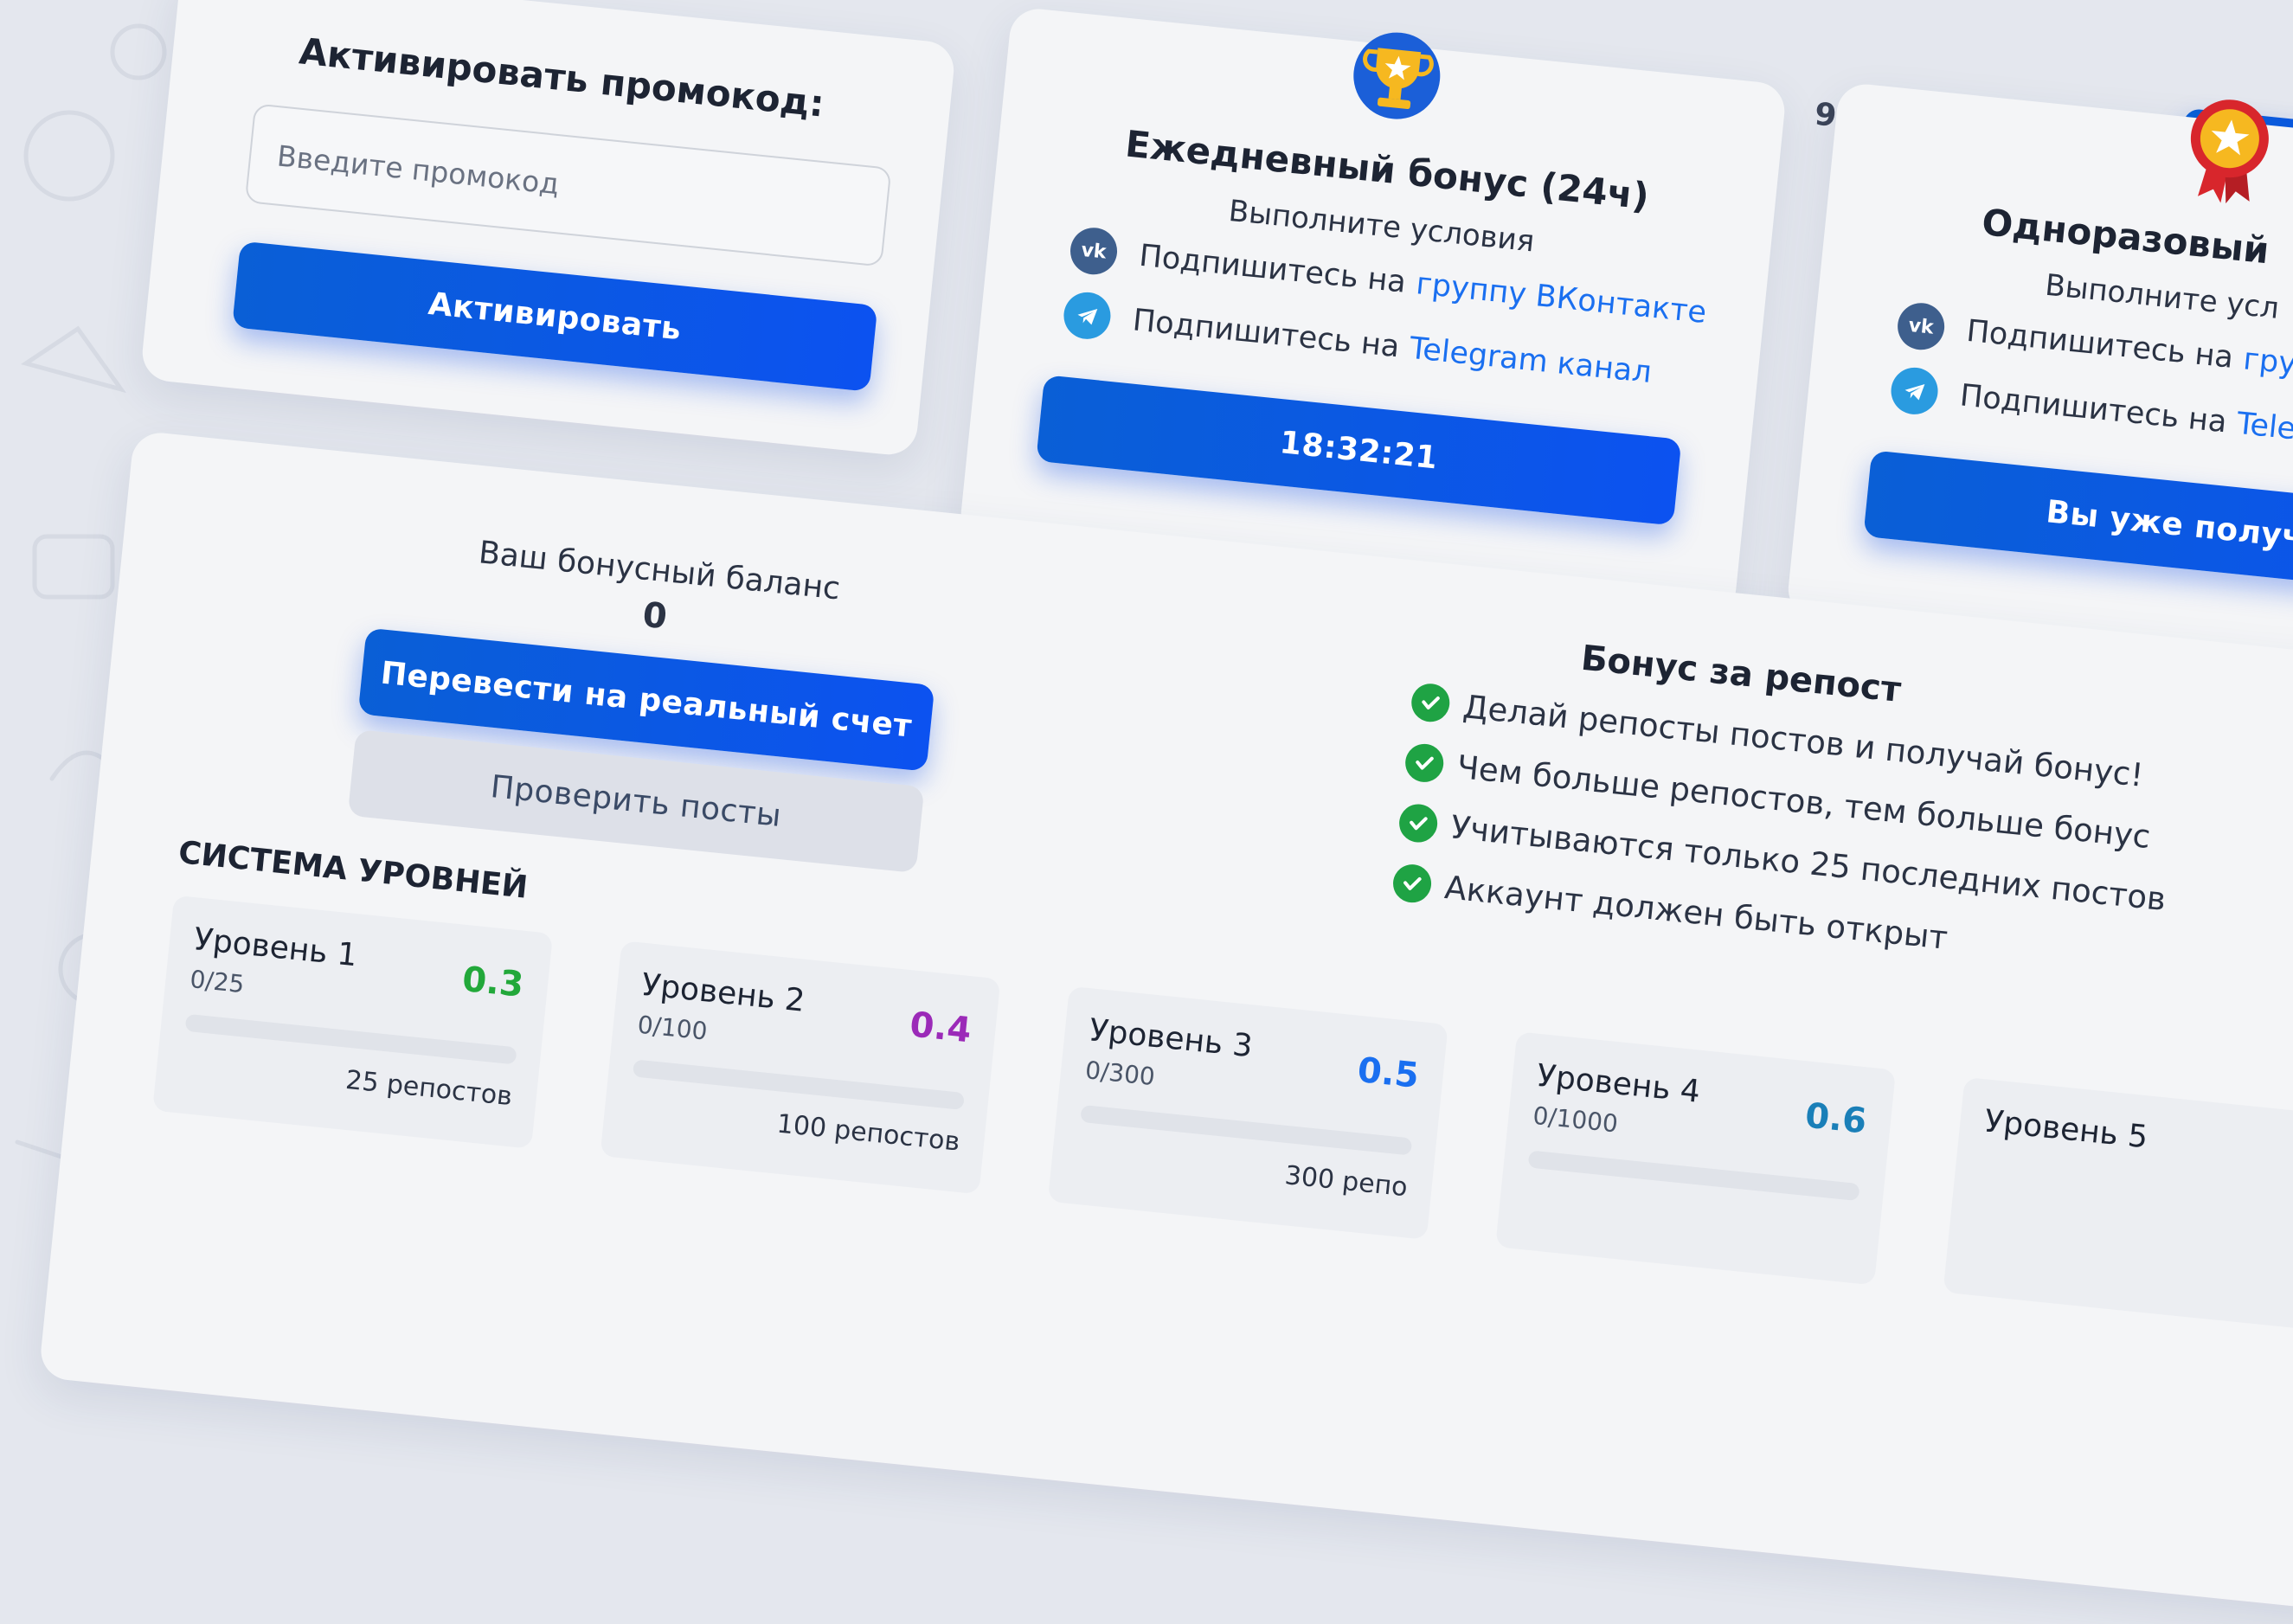  I want to click on level-name: Уровень 2, so click(723, 992).